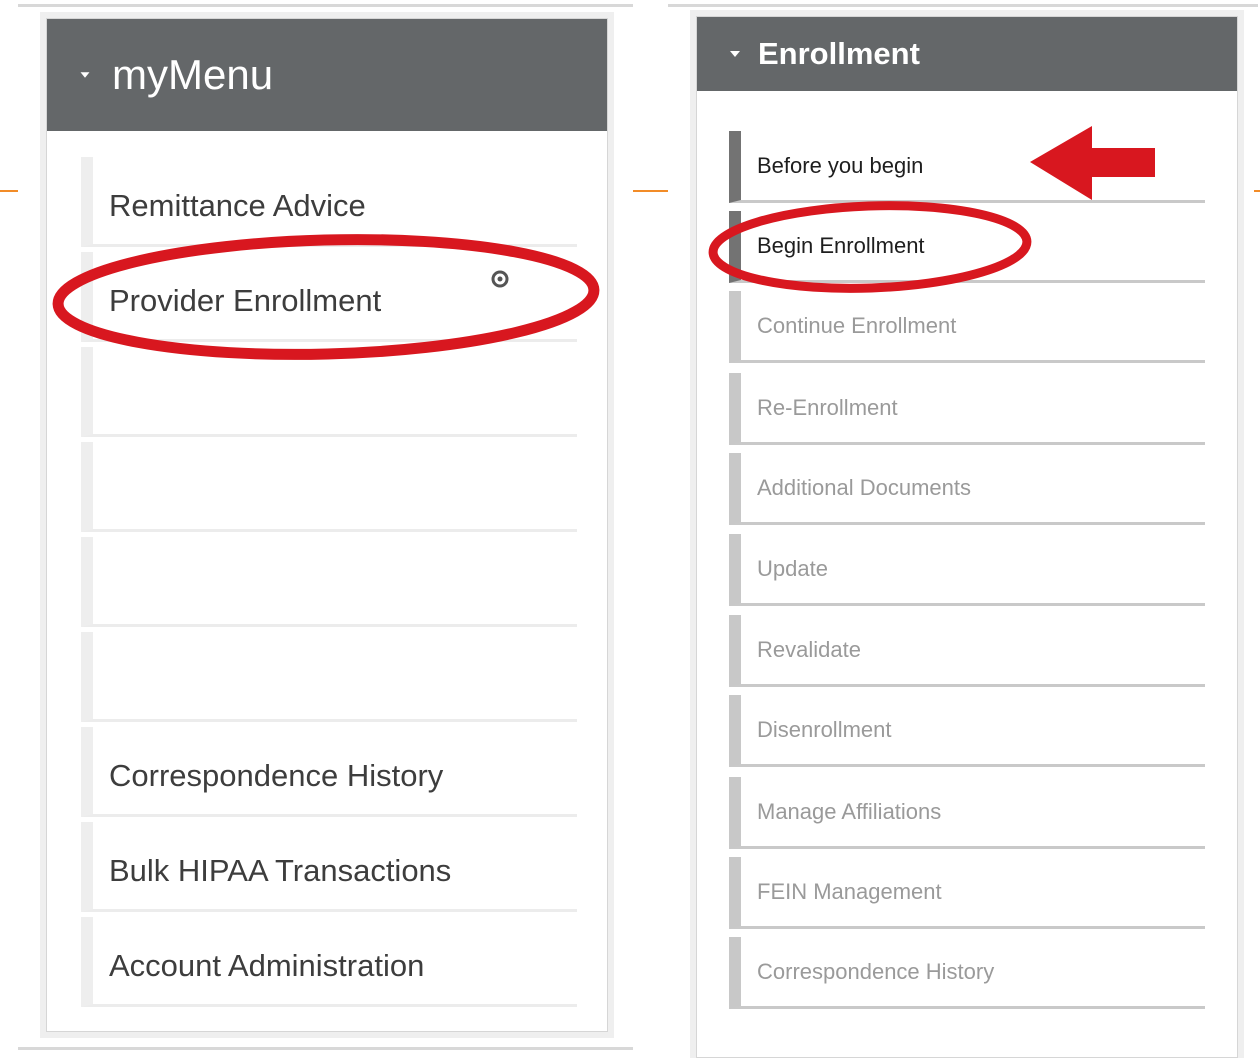 This screenshot has width=1260, height=1058. Describe the element at coordinates (327, 75) in the screenshot. I see `mymenu-header: myMenu` at that location.